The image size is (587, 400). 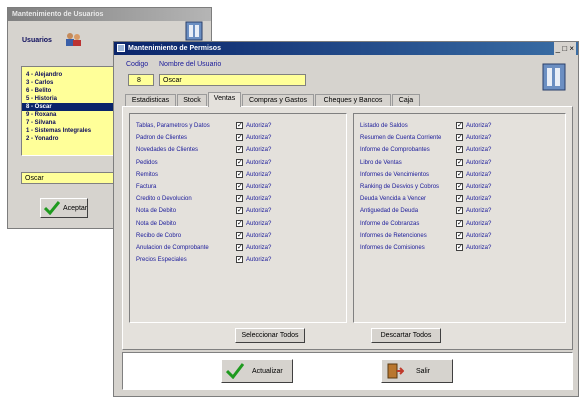 What do you see at coordinates (141, 80) in the screenshot?
I see `codigo-field: 8` at bounding box center [141, 80].